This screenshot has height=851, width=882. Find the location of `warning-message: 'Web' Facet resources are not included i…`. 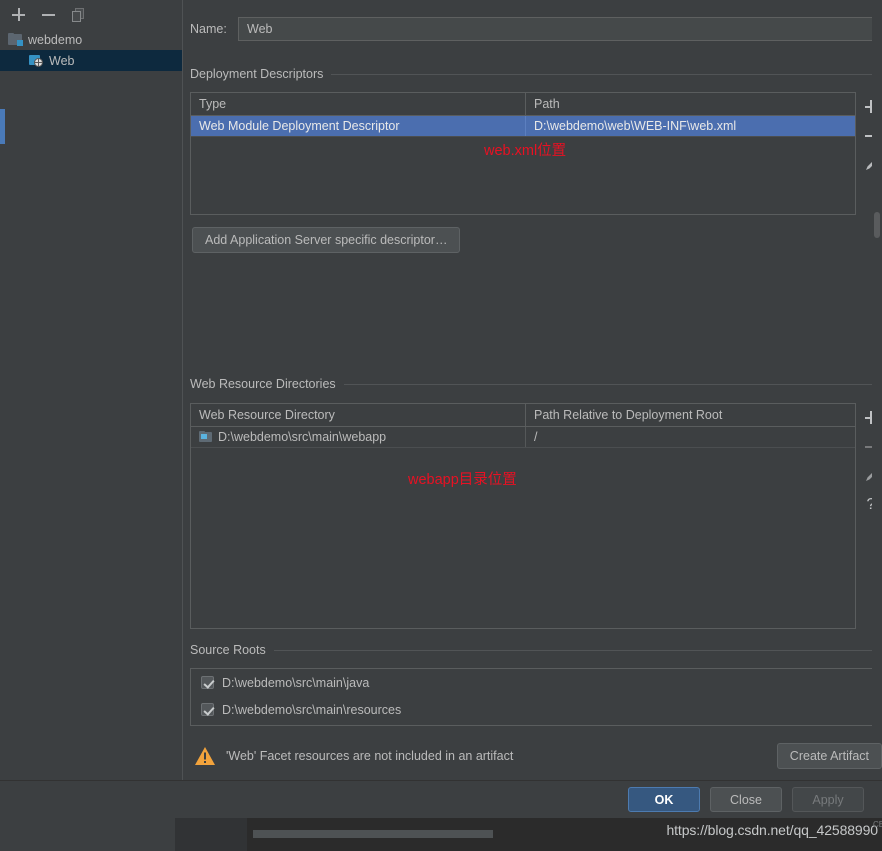

warning-message: 'Web' Facet resources are not included i… is located at coordinates (370, 756).